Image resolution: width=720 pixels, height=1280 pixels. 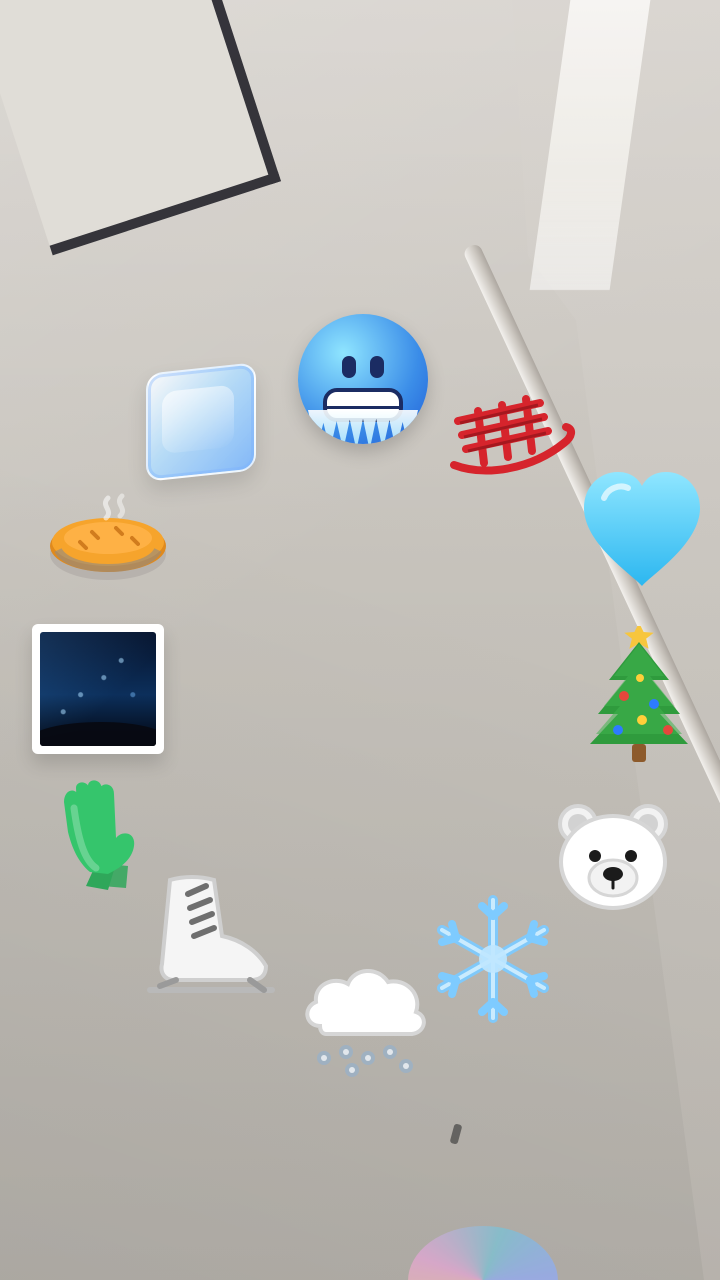 What do you see at coordinates (349, 367) in the screenshot?
I see `cold-face-left-eye` at bounding box center [349, 367].